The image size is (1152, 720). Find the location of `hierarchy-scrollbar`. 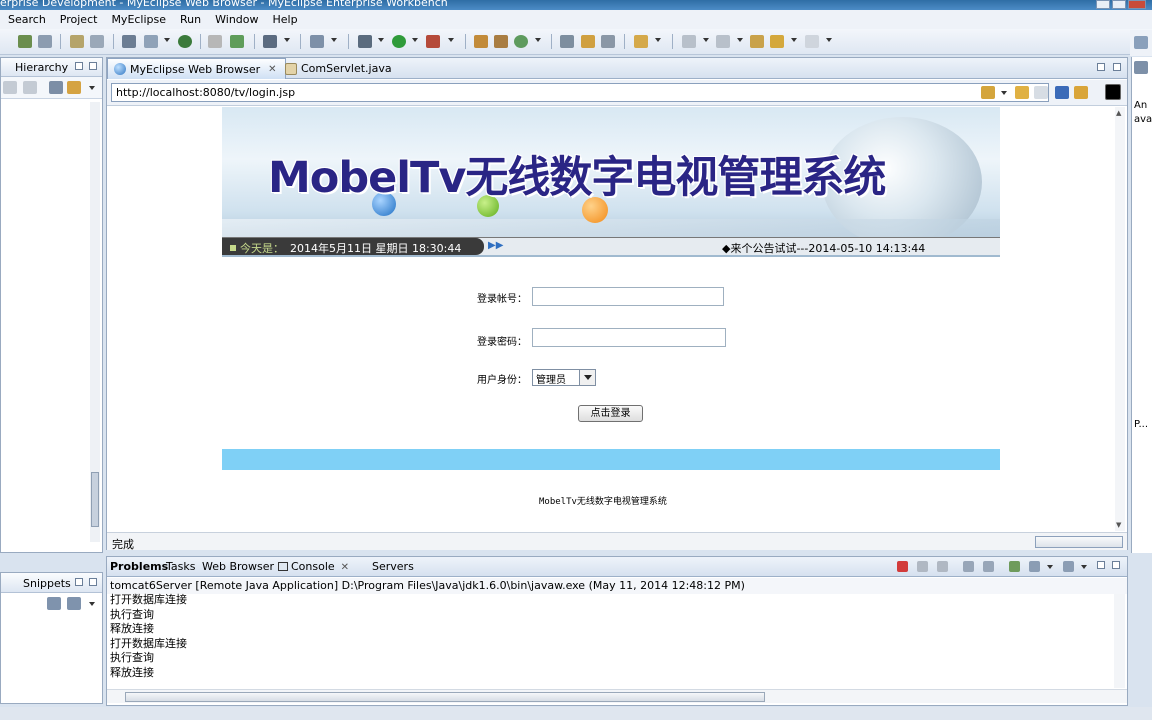

hierarchy-scrollbar is located at coordinates (95, 322).